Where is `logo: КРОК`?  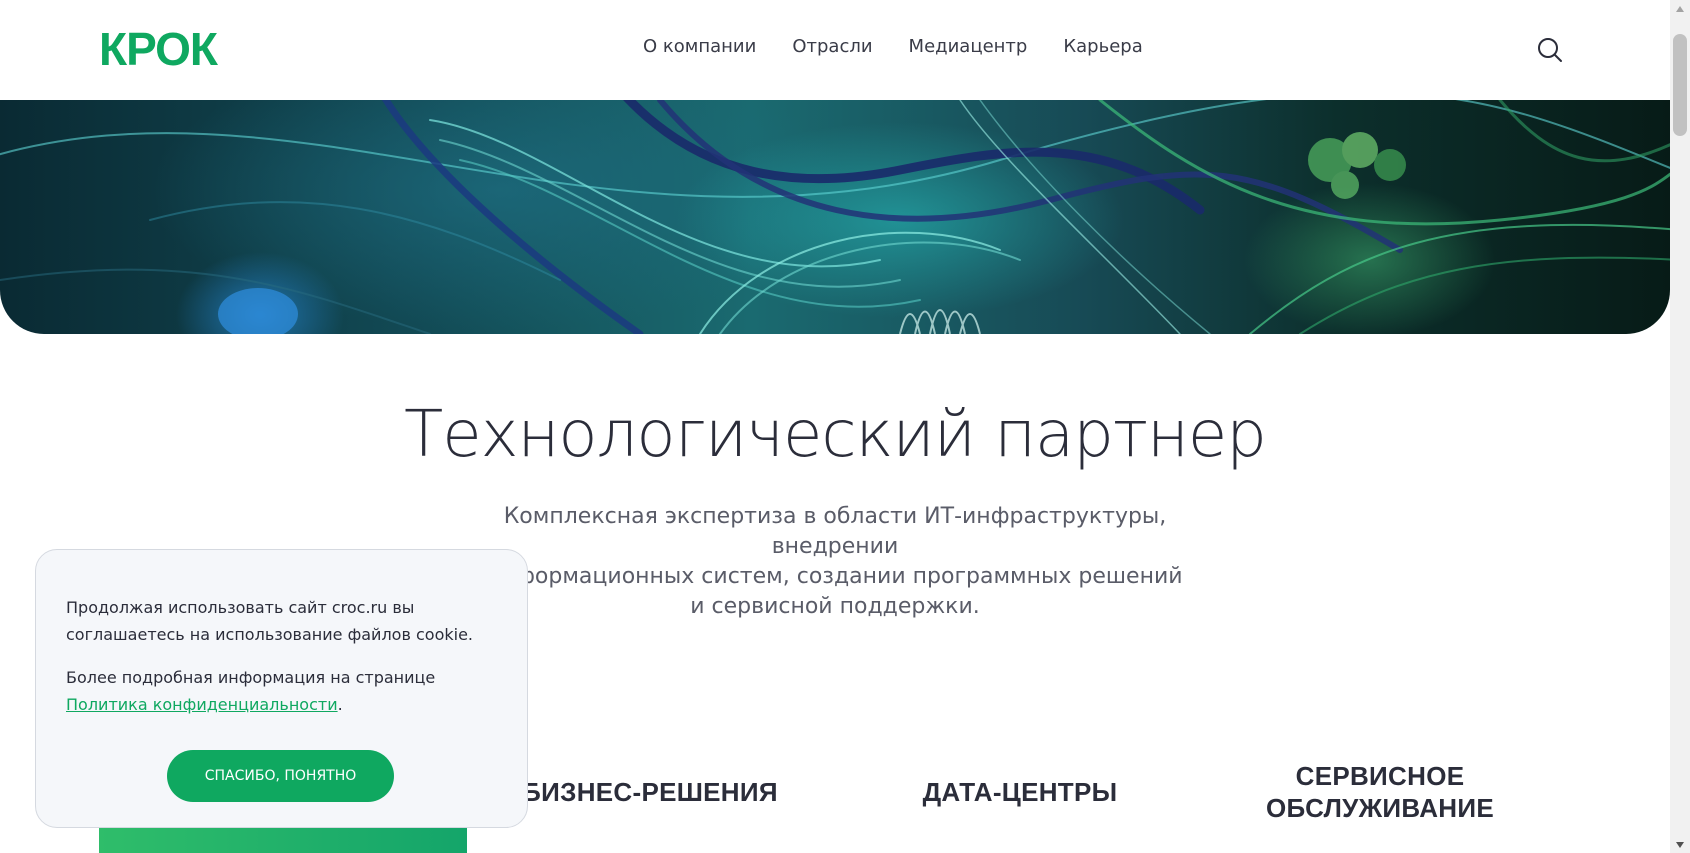
logo: КРОК is located at coordinates (158, 49).